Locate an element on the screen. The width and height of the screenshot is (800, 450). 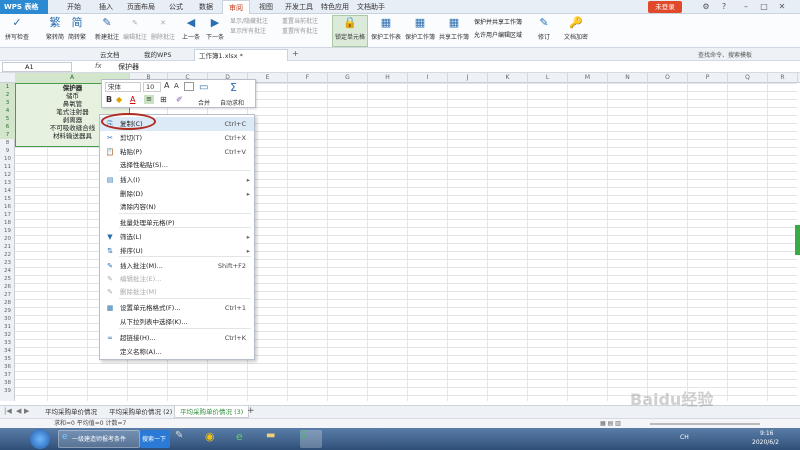
row-header: 7 is located at coordinates (7, 135).